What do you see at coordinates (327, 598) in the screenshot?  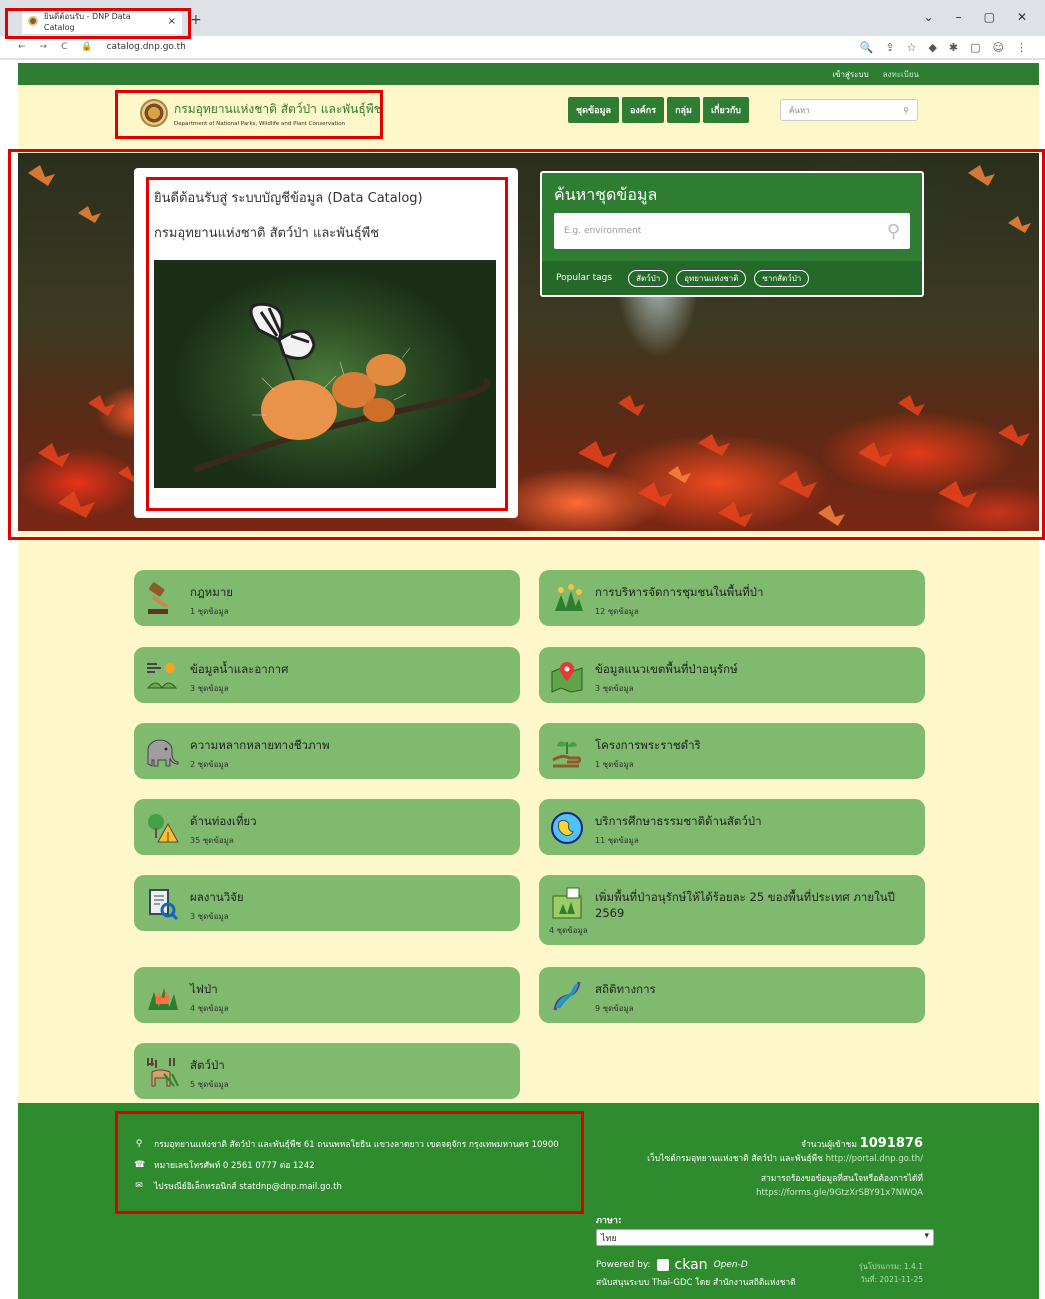 I see `group-tile: กฎหมาย 1 ชุดข้อมูล` at bounding box center [327, 598].